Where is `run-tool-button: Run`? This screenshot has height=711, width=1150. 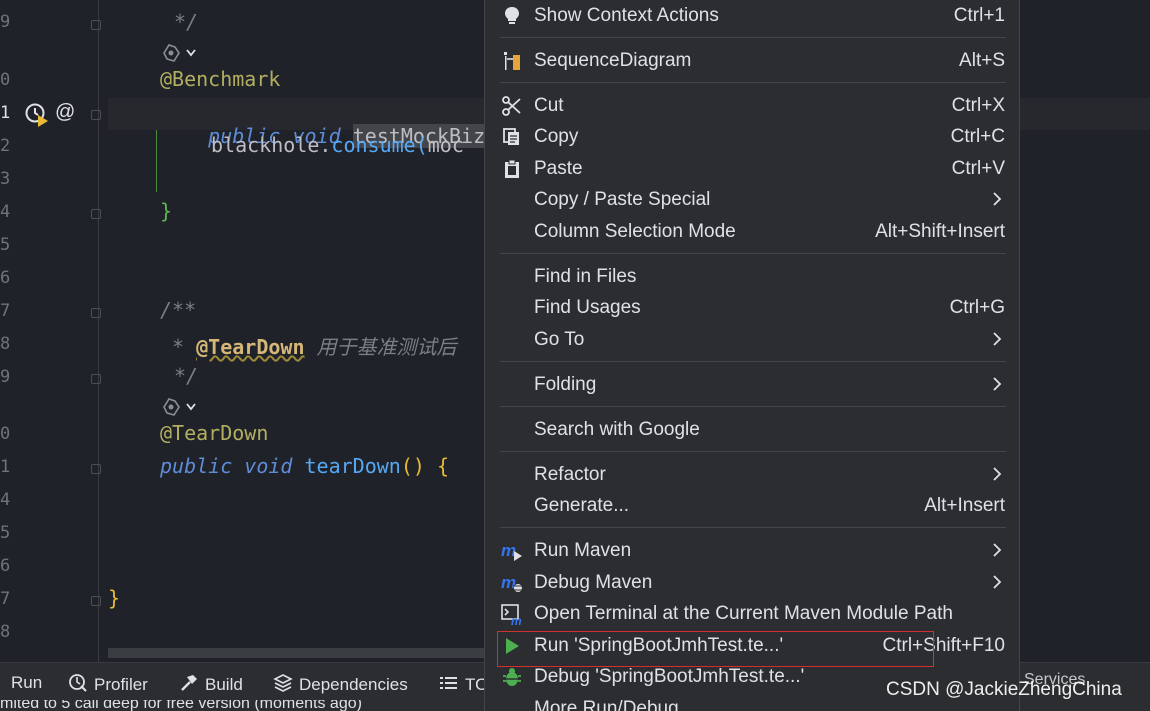 run-tool-button: Run is located at coordinates (26, 683).